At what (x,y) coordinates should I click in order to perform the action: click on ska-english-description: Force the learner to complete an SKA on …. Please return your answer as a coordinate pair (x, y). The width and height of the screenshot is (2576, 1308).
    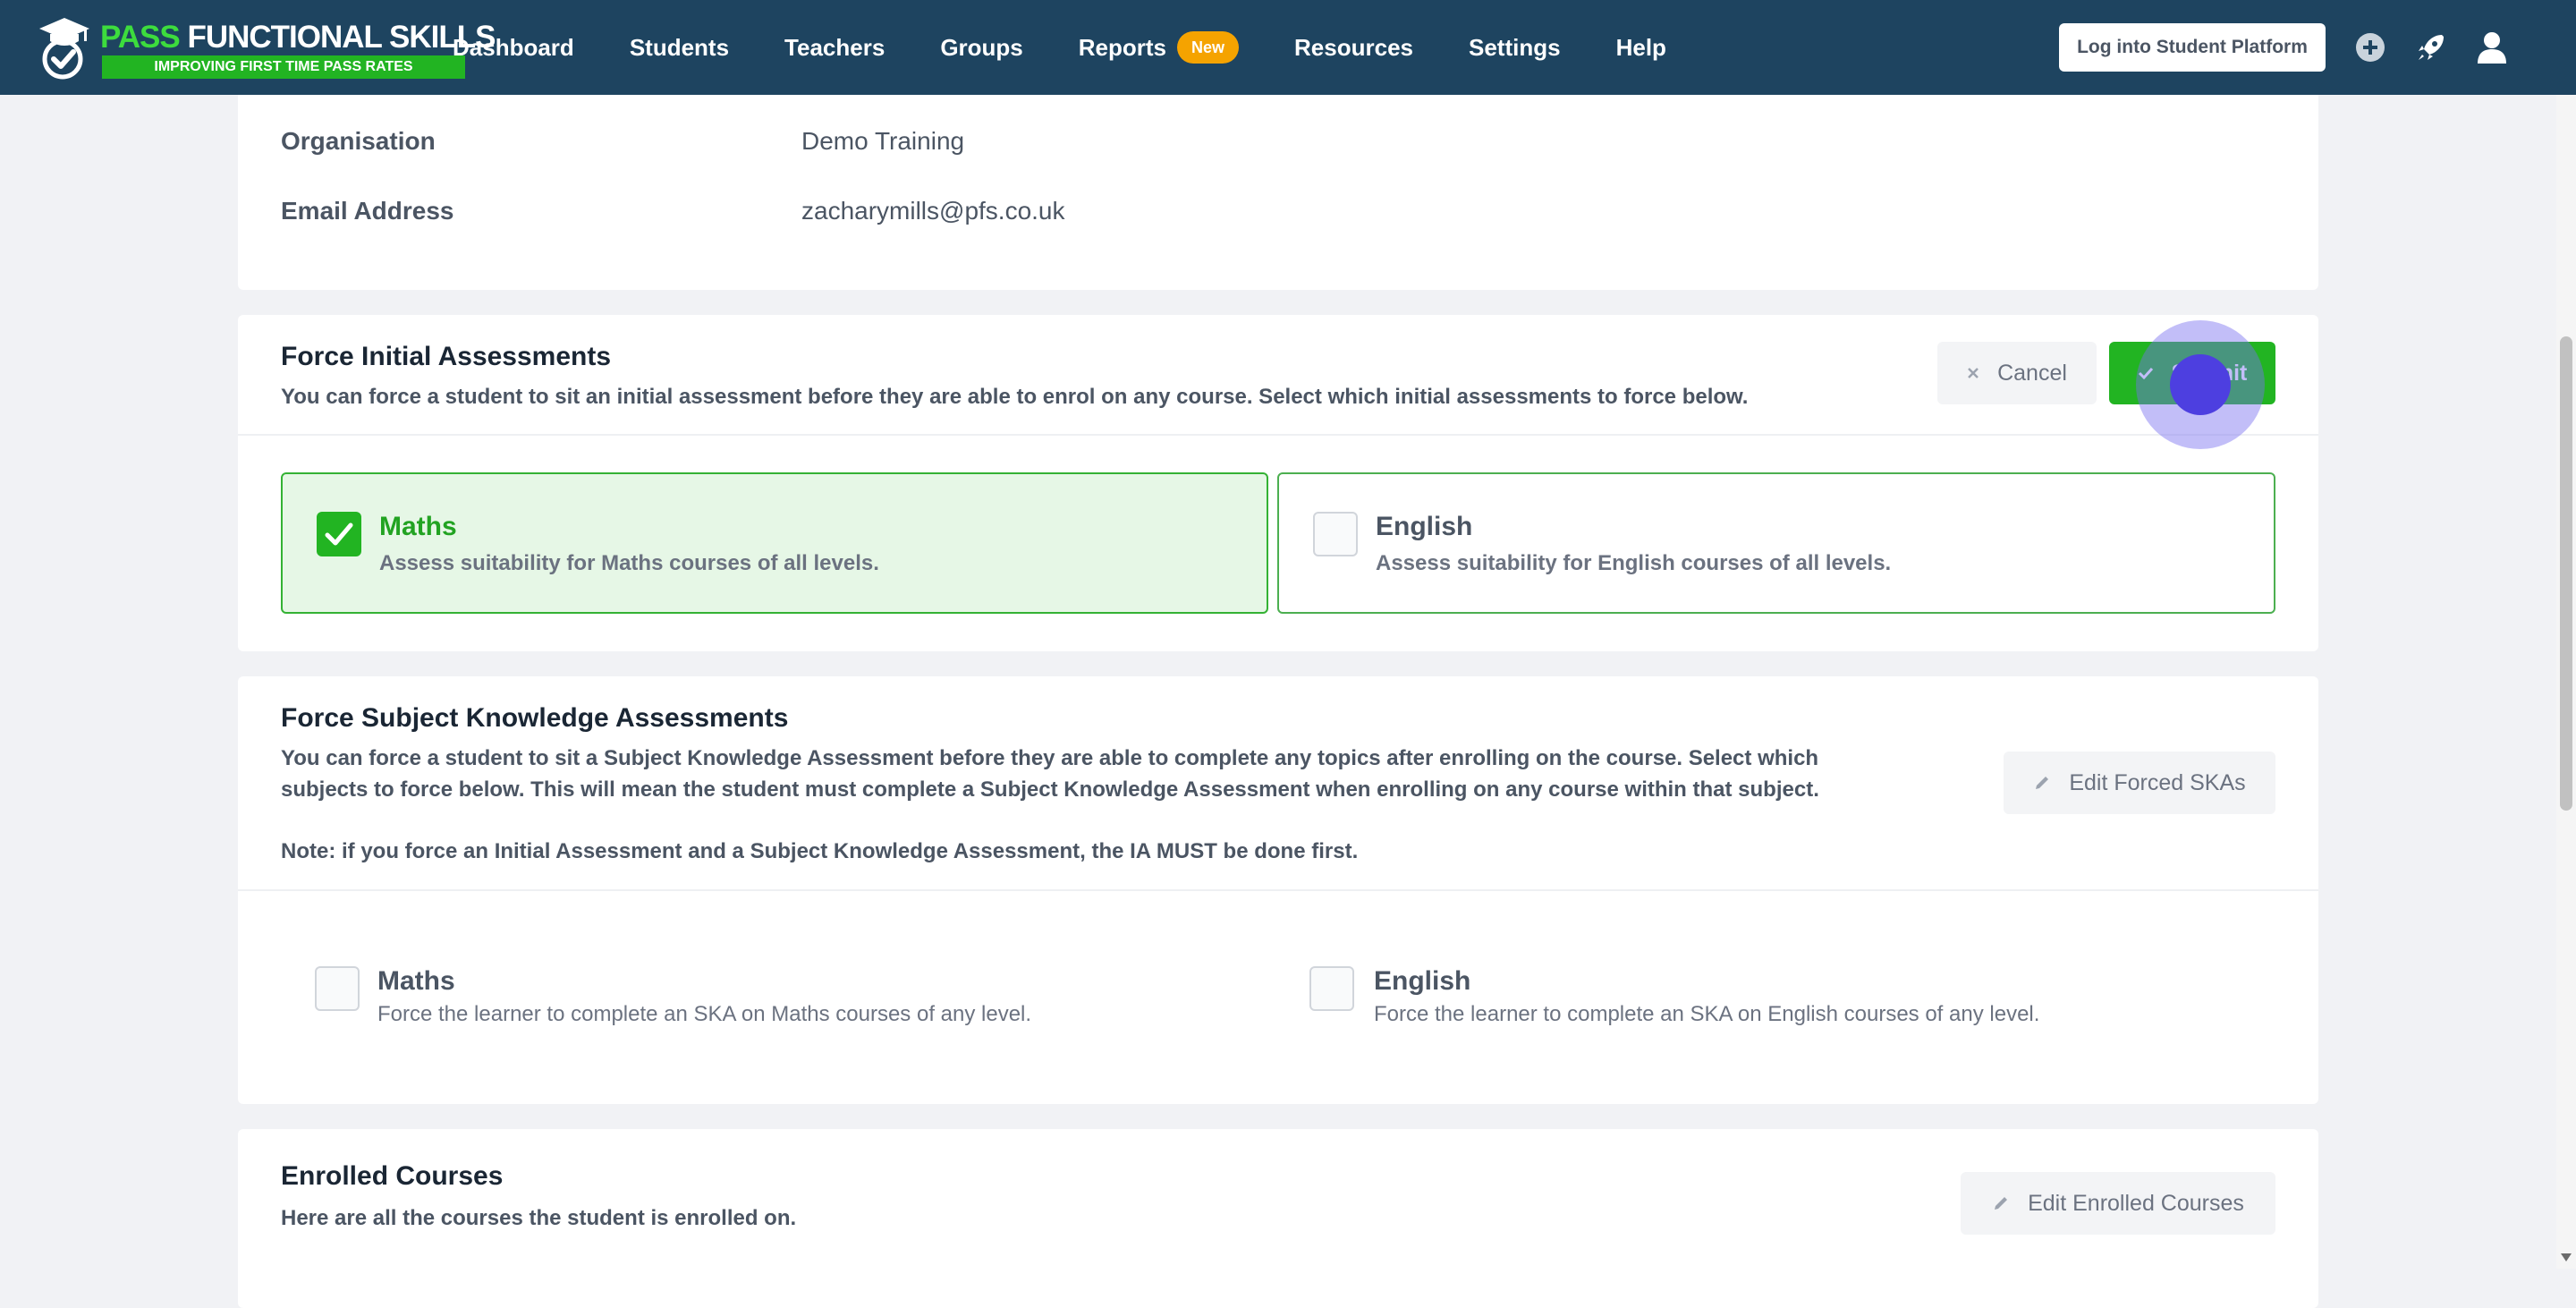
    Looking at the image, I should click on (1707, 1014).